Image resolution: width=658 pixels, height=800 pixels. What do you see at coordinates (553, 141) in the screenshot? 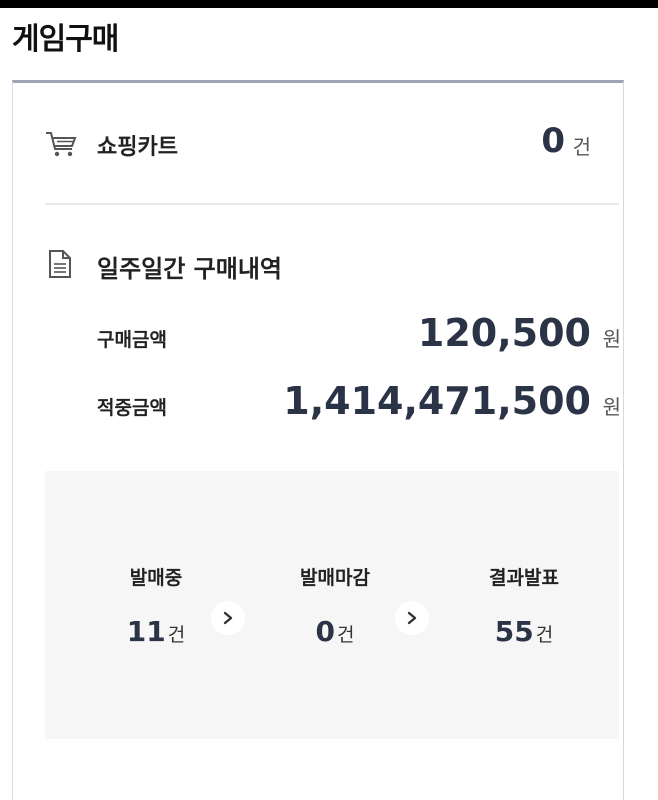
I see `shopping-cart-count: 0` at bounding box center [553, 141].